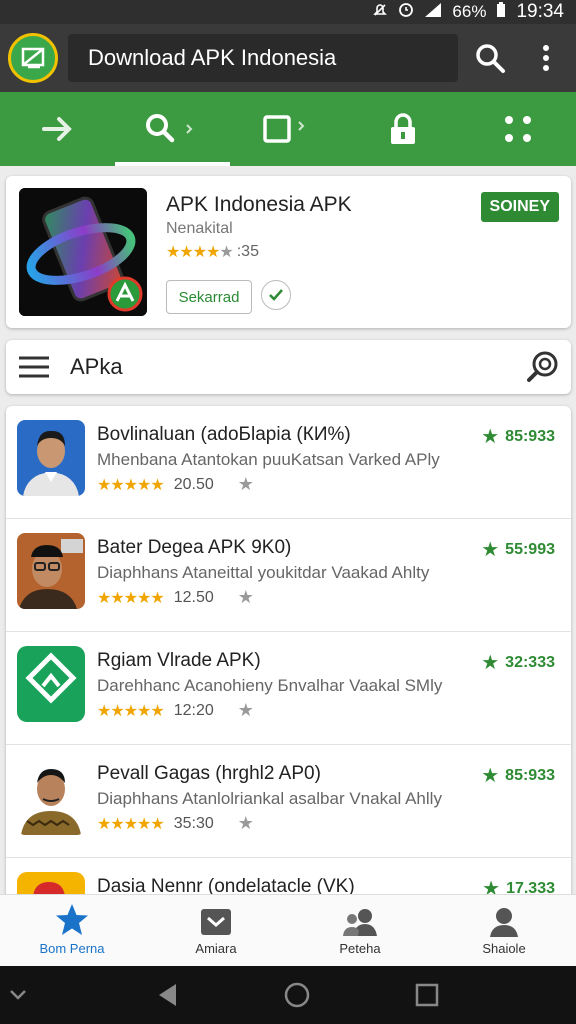 The height and width of the screenshot is (1024, 576). Describe the element at coordinates (433, 12) in the screenshot. I see `signal-icon` at that location.